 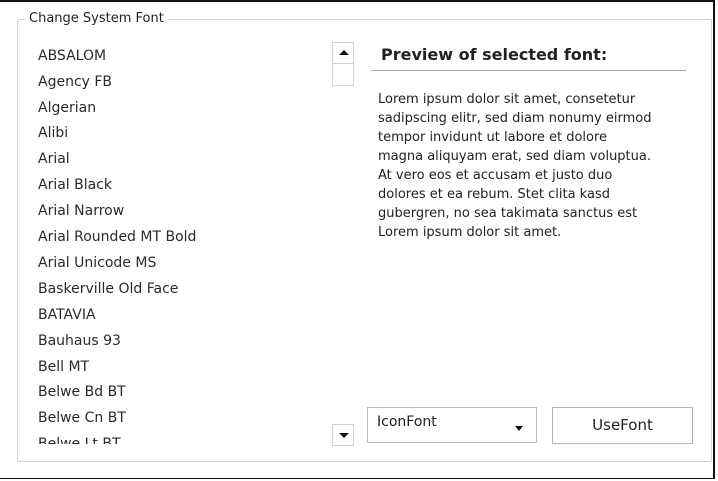 What do you see at coordinates (508, 213) in the screenshot?
I see `preview-line: gubergren, no sea takimata sanctus est` at bounding box center [508, 213].